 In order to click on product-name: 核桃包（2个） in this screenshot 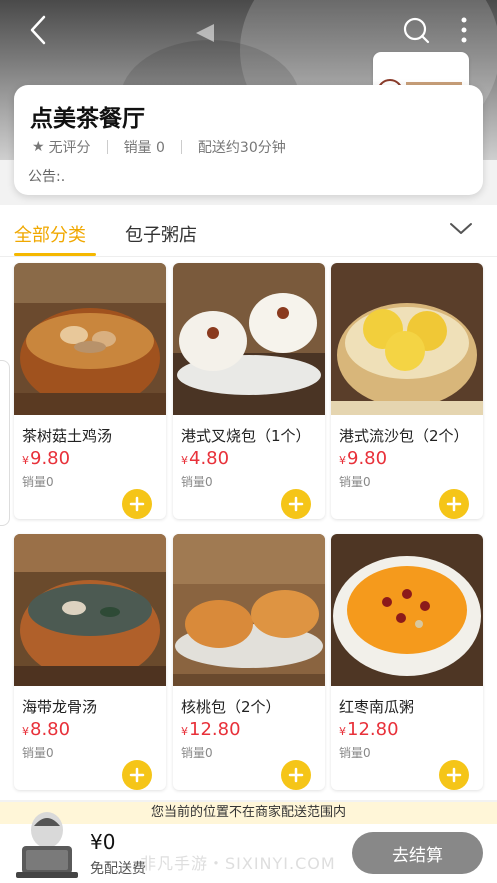, I will do `click(231, 707)`.